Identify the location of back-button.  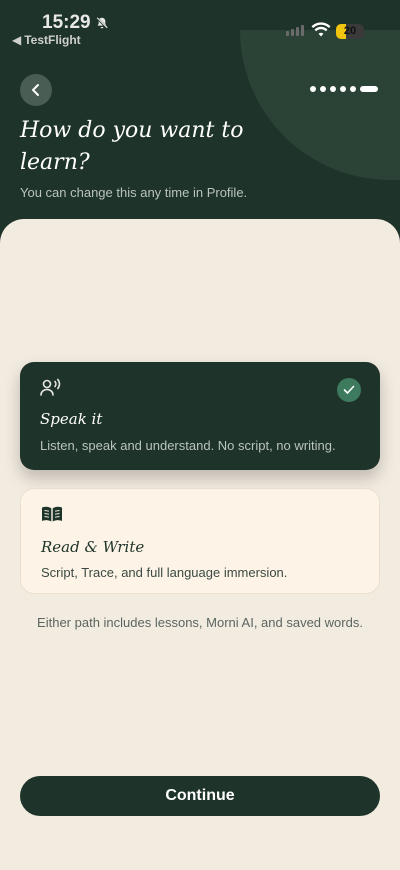
(36, 90).